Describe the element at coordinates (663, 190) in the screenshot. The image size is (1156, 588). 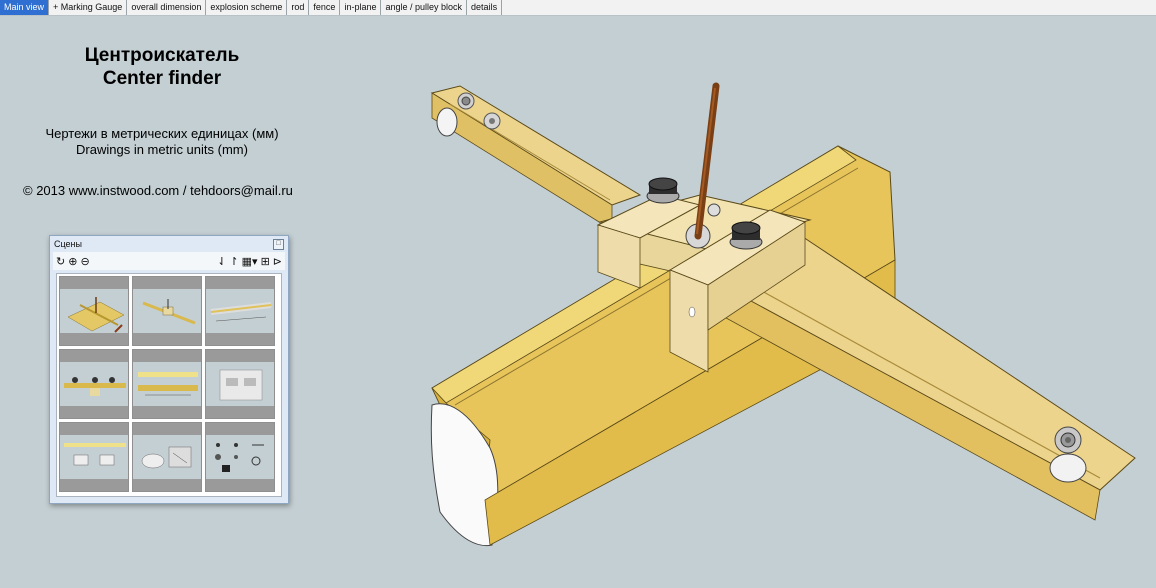
I see `knob-left` at that location.